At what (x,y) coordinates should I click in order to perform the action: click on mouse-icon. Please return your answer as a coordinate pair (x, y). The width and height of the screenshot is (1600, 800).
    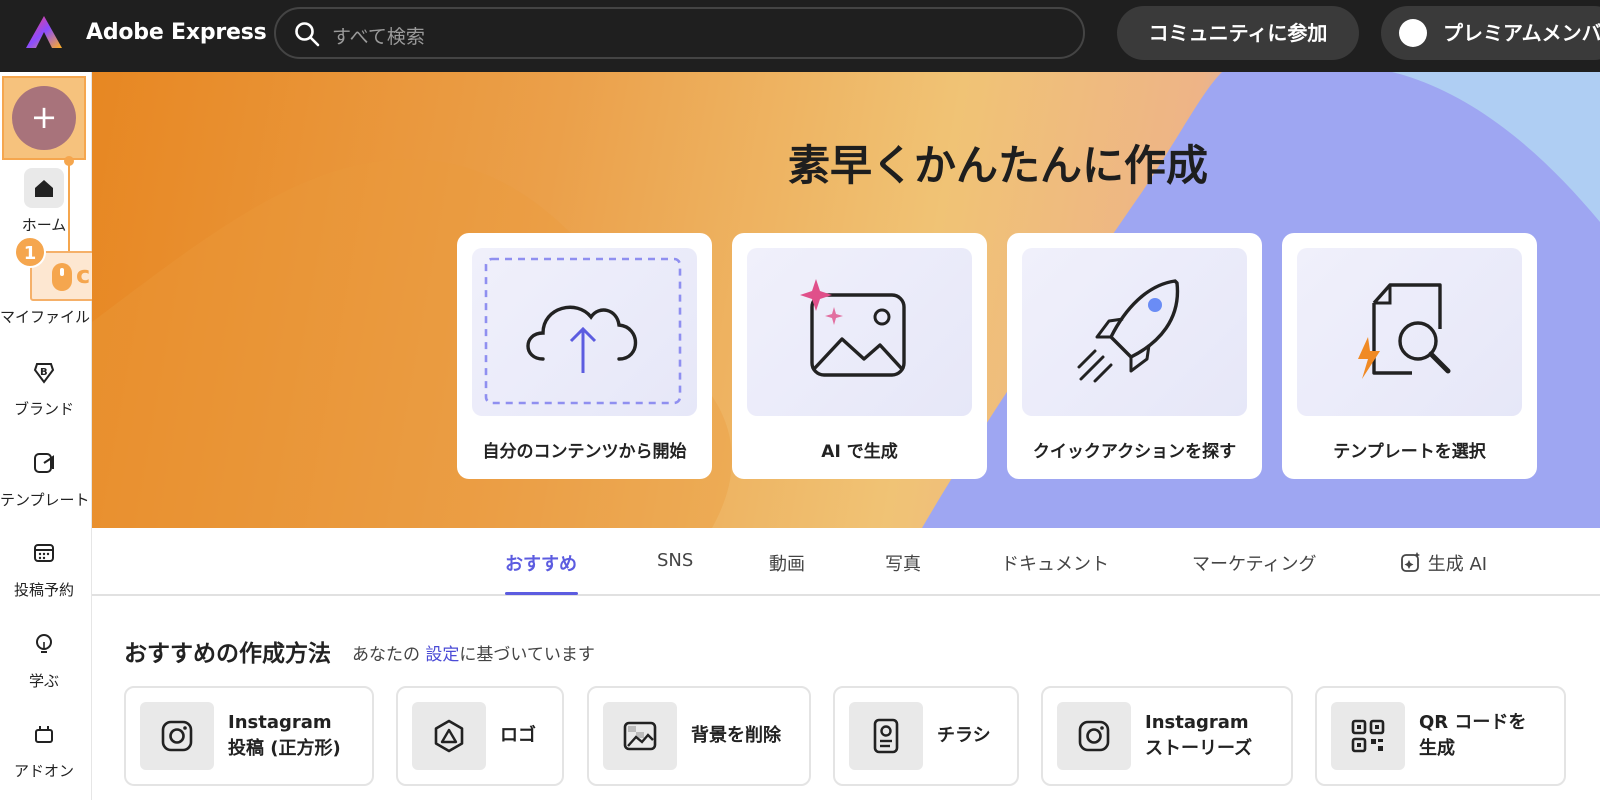
    Looking at the image, I should click on (62, 277).